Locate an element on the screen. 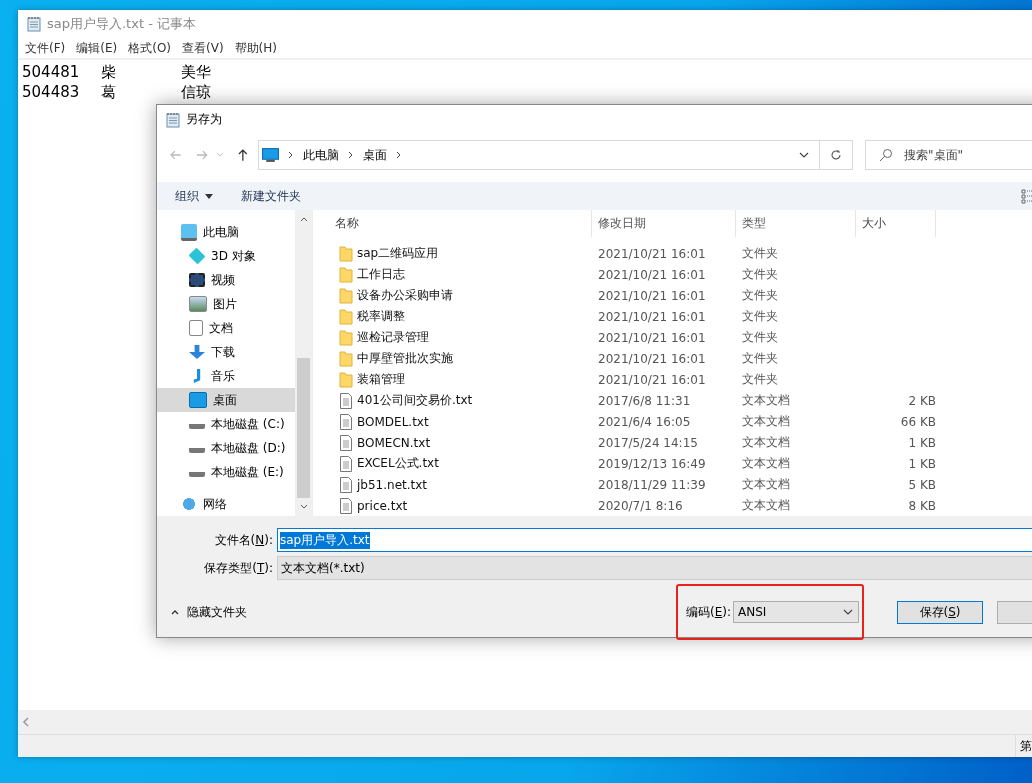 This screenshot has width=1032, height=783. text-cell-text: 504483 is located at coordinates (51, 92).